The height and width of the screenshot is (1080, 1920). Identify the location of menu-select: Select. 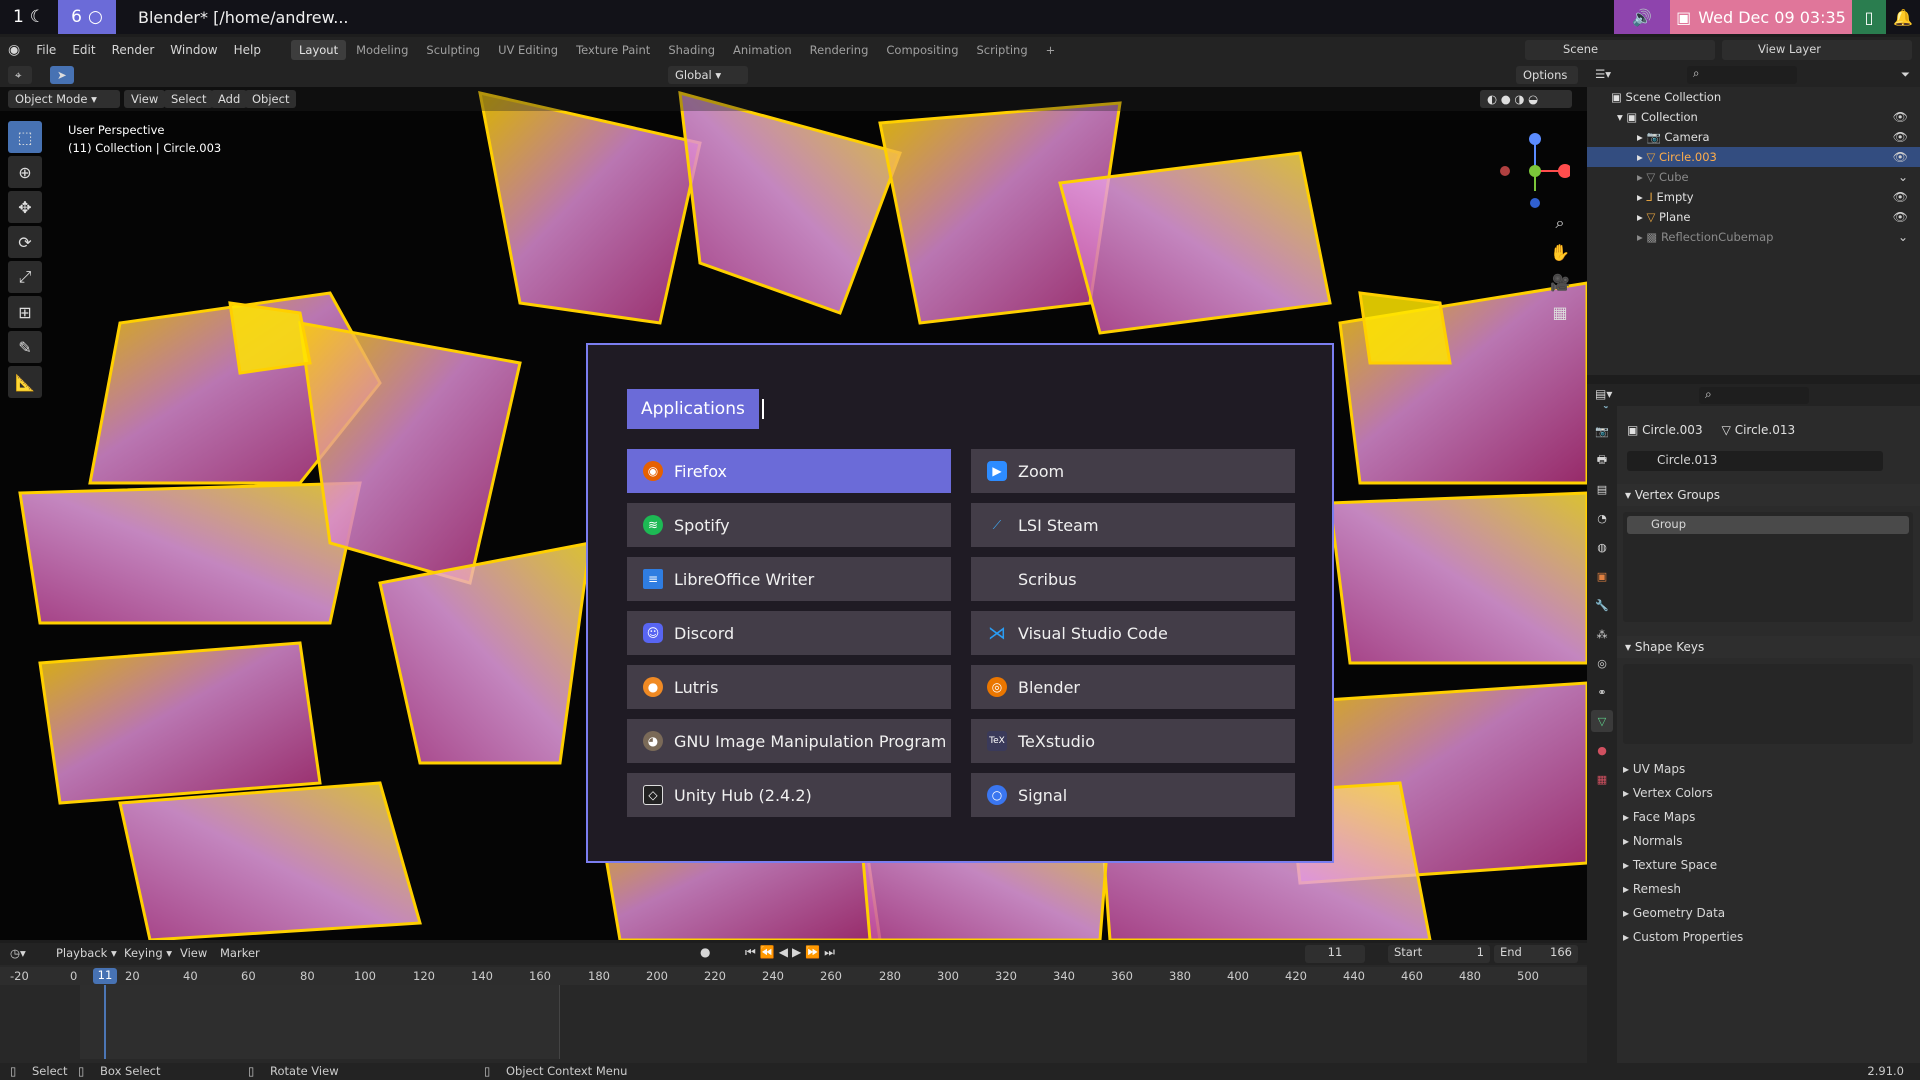
(189, 99).